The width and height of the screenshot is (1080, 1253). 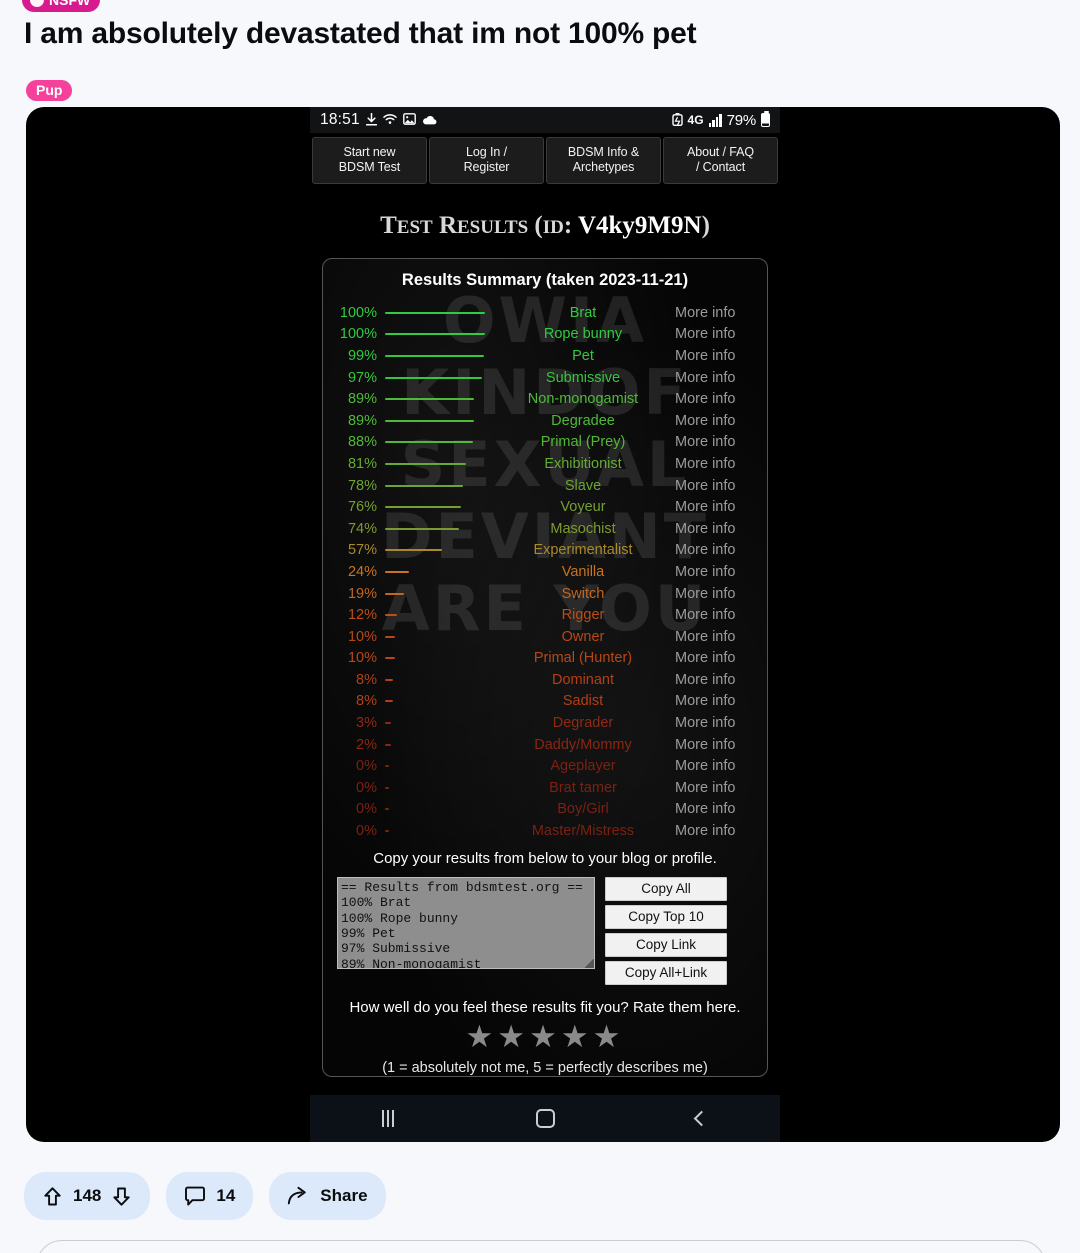 I want to click on back-button, so click(x=701, y=1118).